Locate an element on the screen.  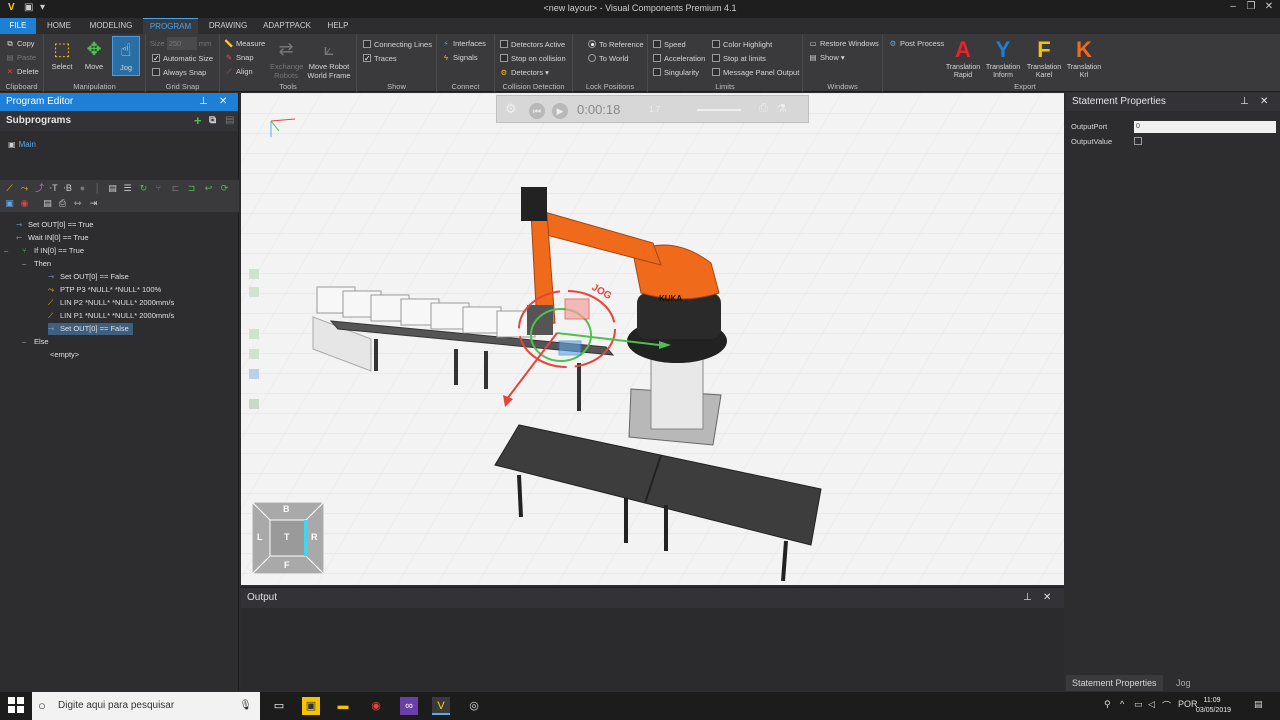
measure-button: 📏 Measure is located at coordinates (244, 43).